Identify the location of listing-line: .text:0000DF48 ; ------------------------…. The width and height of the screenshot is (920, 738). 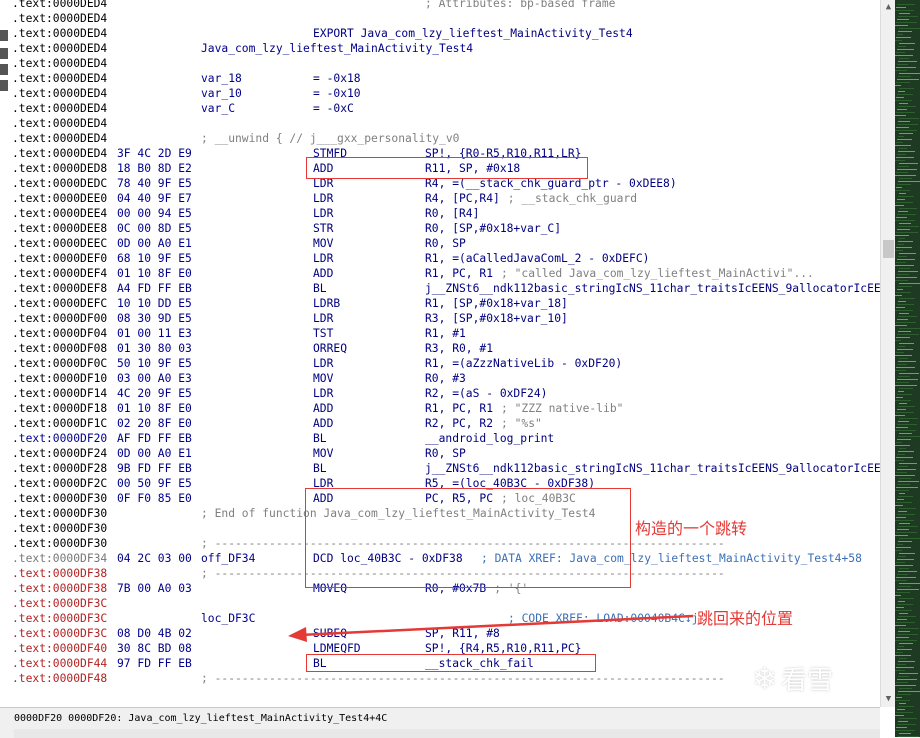
(446, 678).